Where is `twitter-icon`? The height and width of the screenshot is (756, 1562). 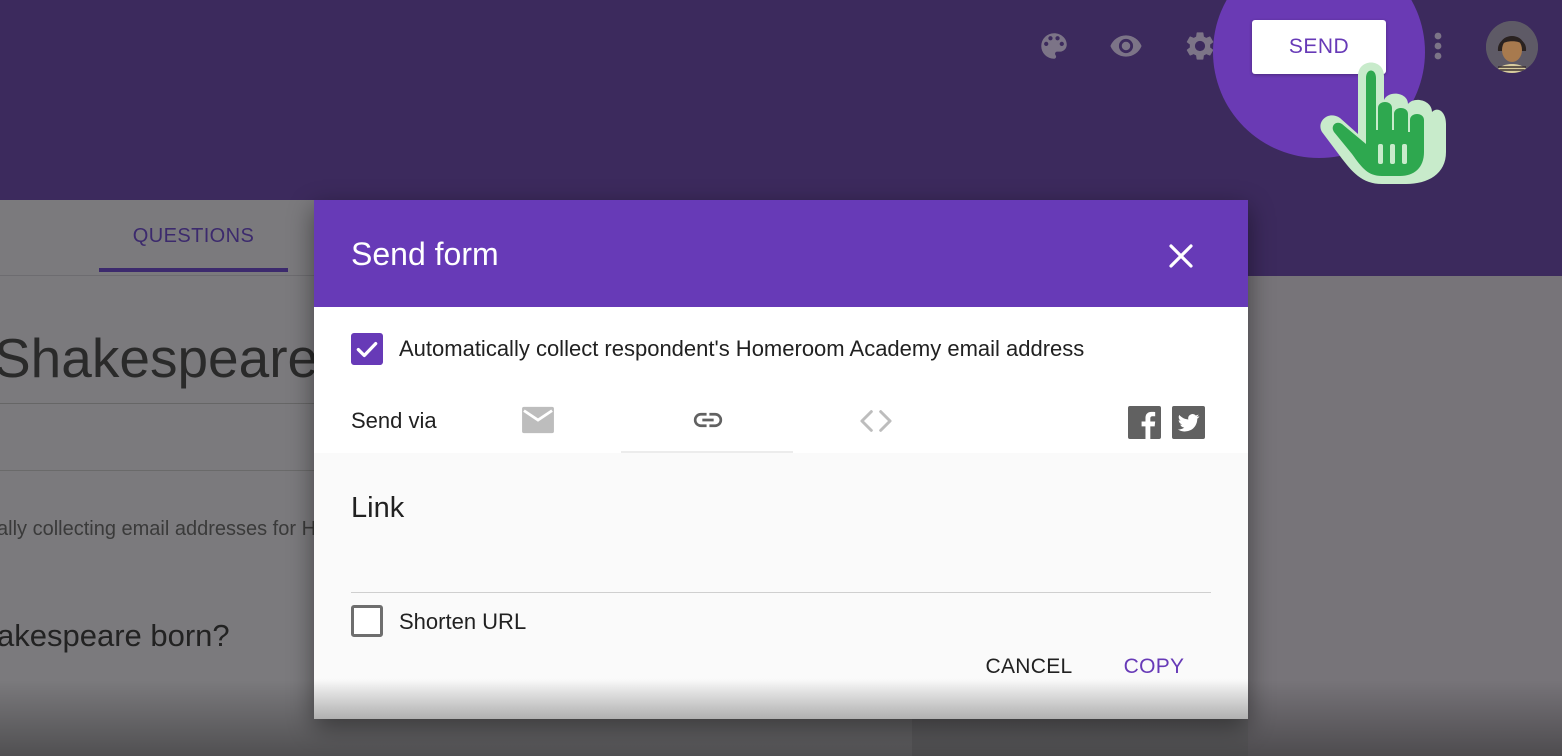
twitter-icon is located at coordinates (1188, 422).